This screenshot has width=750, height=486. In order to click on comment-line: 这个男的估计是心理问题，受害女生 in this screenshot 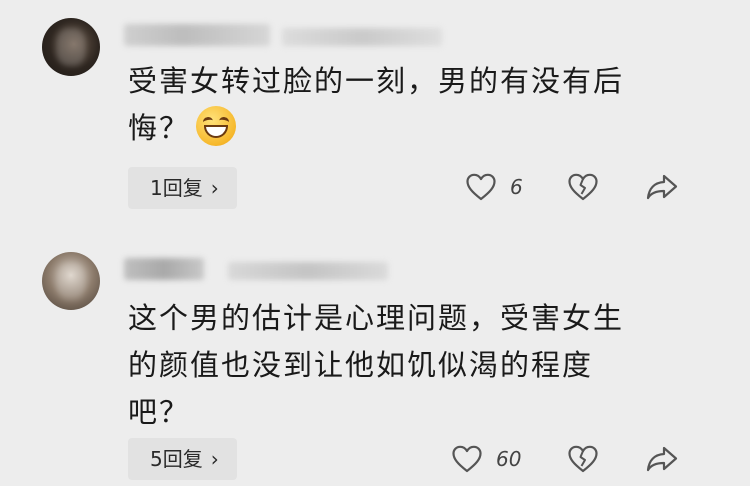, I will do `click(376, 318)`.